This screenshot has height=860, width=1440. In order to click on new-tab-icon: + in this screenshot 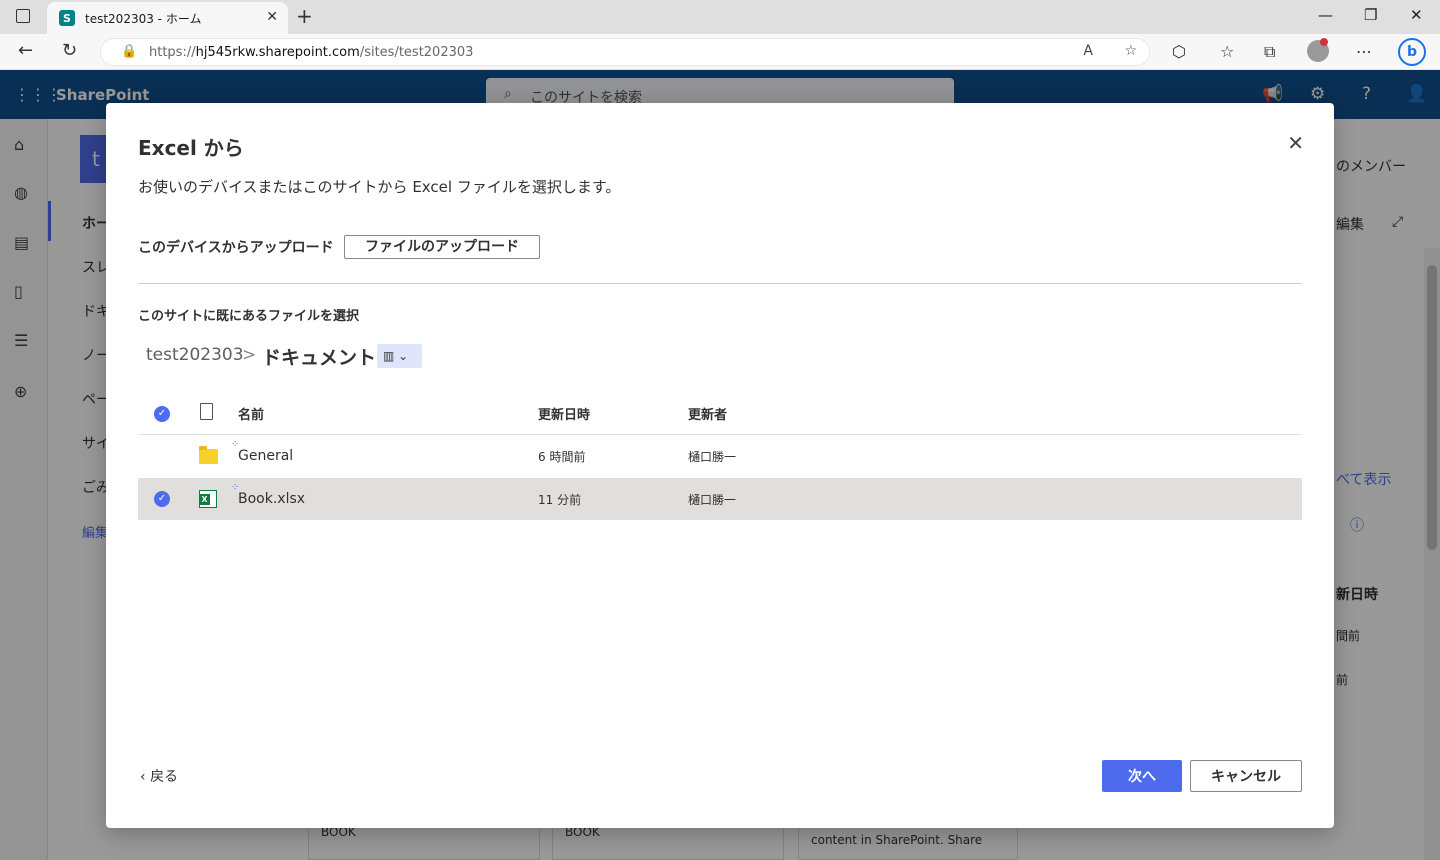, I will do `click(304, 16)`.